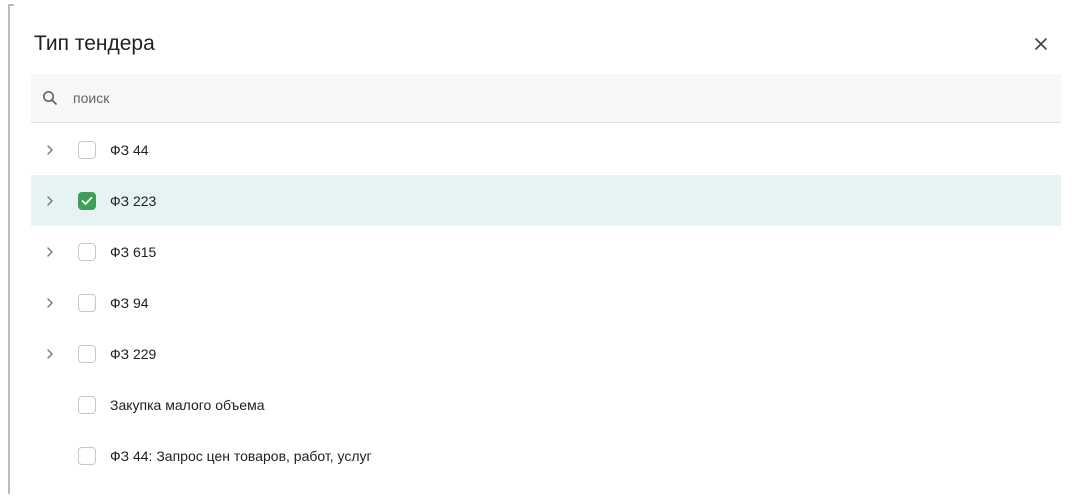 The height and width of the screenshot is (500, 1073). I want to click on list-item-label: ФЗ 615, so click(133, 251).